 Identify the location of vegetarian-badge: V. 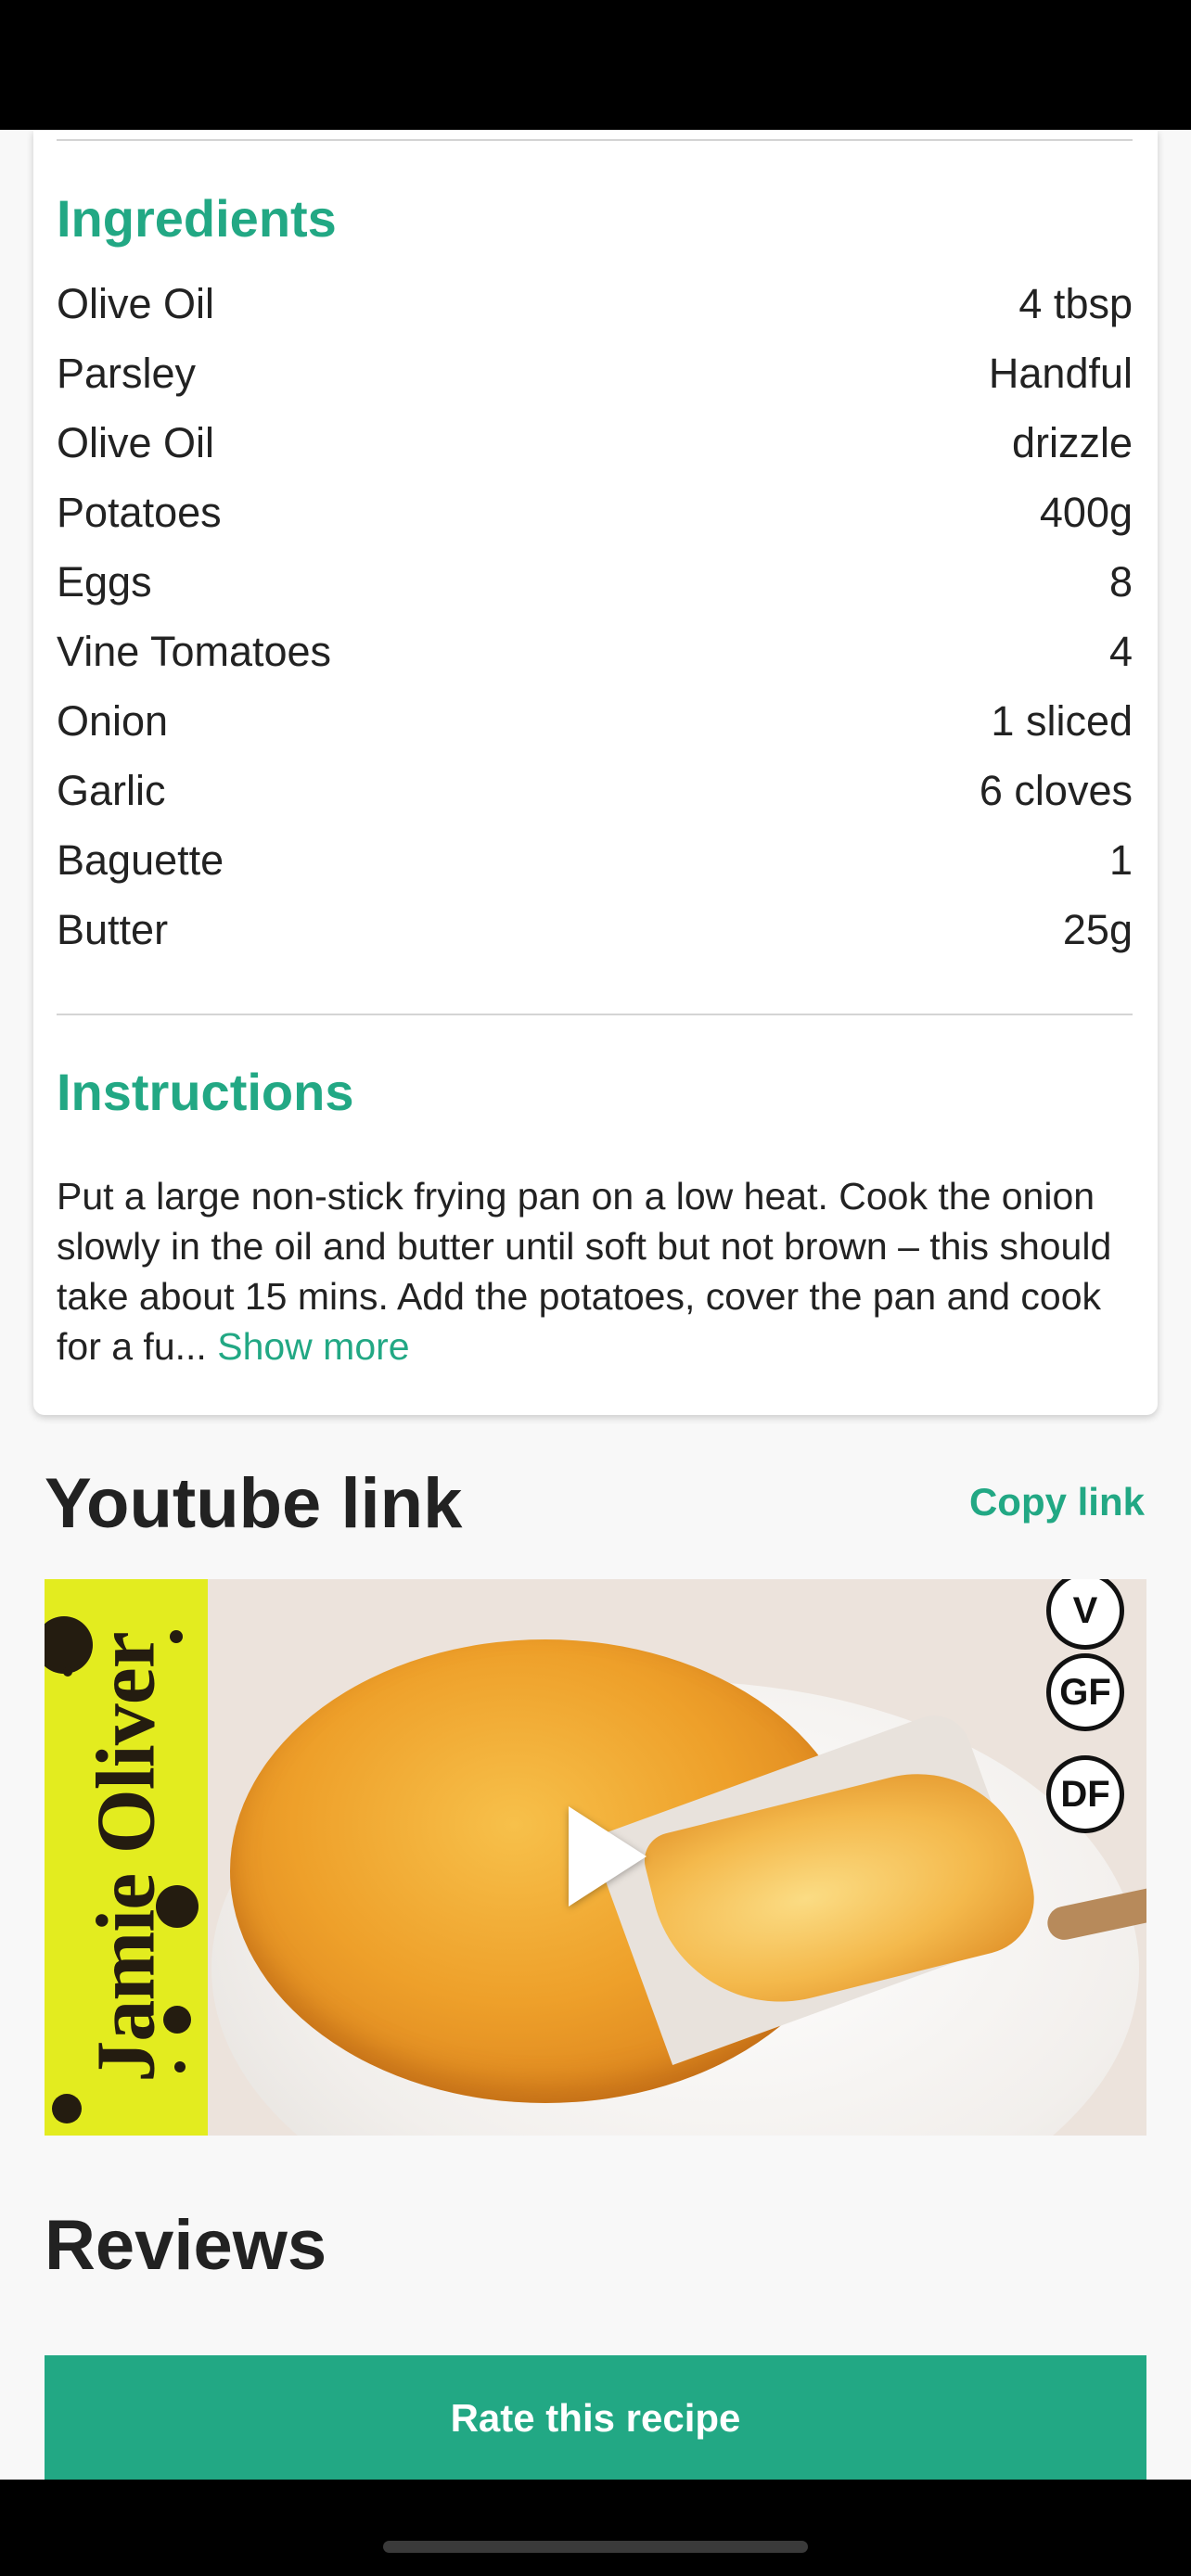
(1085, 1614).